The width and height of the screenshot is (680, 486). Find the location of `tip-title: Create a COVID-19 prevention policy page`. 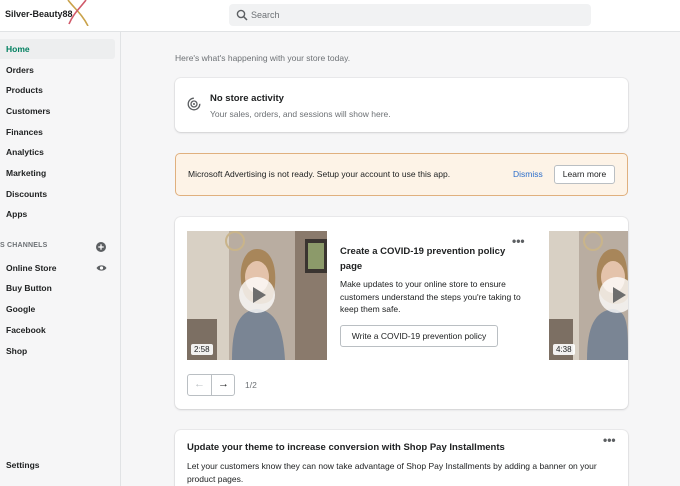

tip-title: Create a COVID-19 prevention policy page is located at coordinates (423, 259).